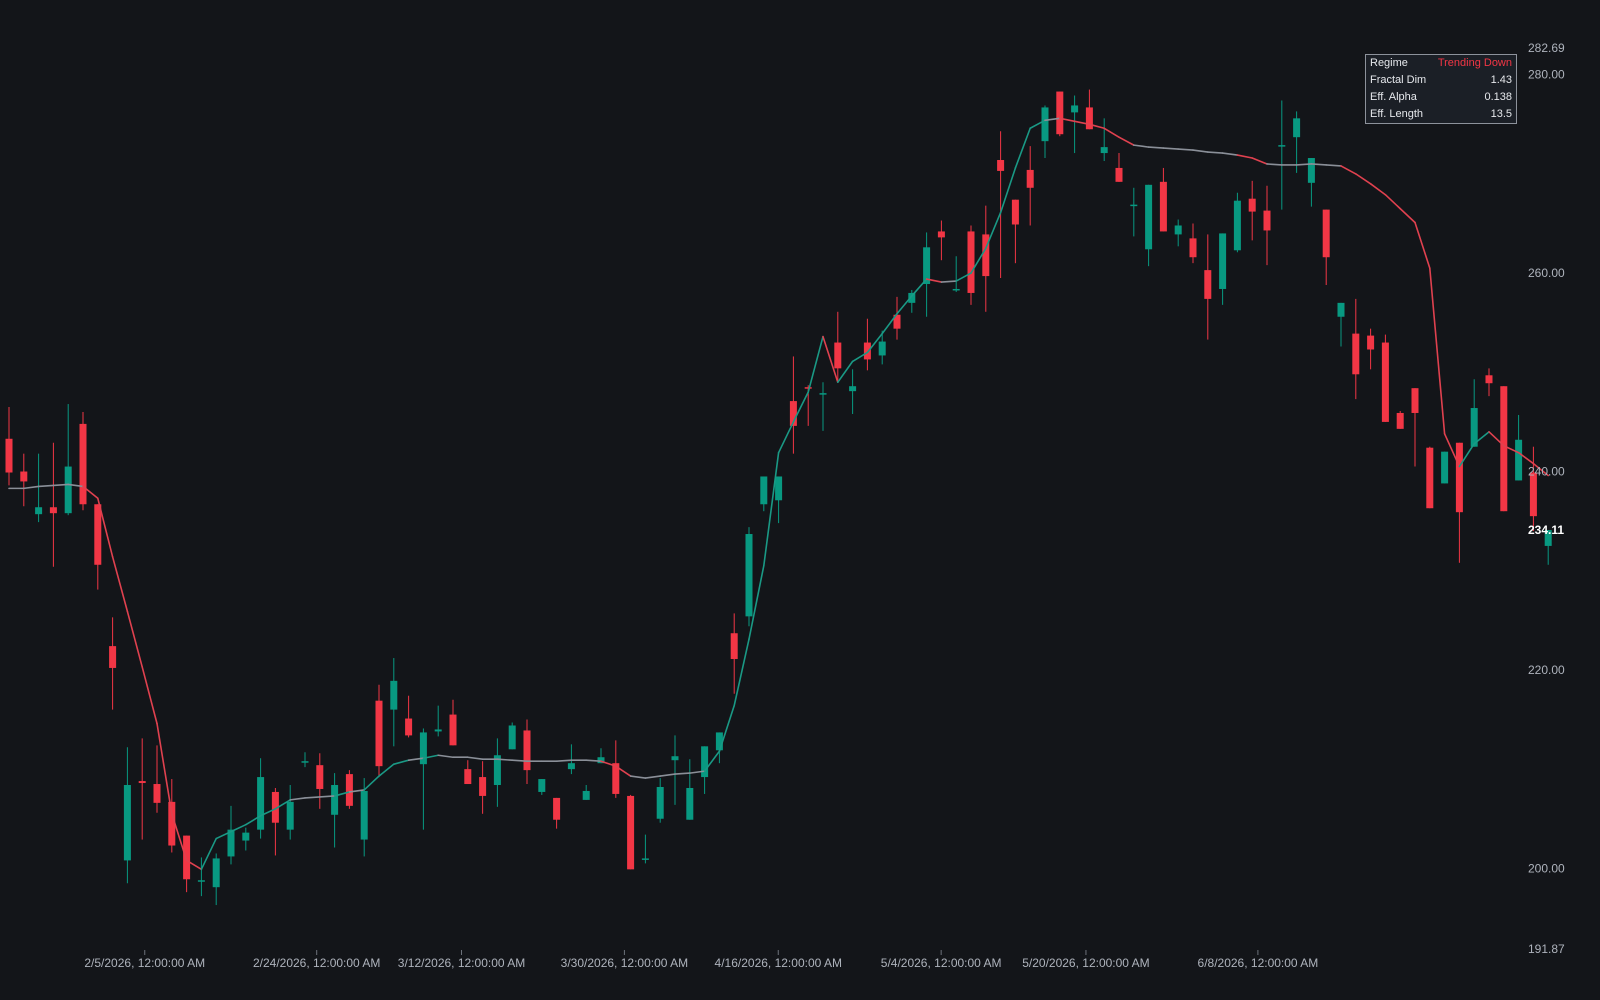  Describe the element at coordinates (1546, 670) in the screenshot. I see `y-tick-label: 220.00` at that location.